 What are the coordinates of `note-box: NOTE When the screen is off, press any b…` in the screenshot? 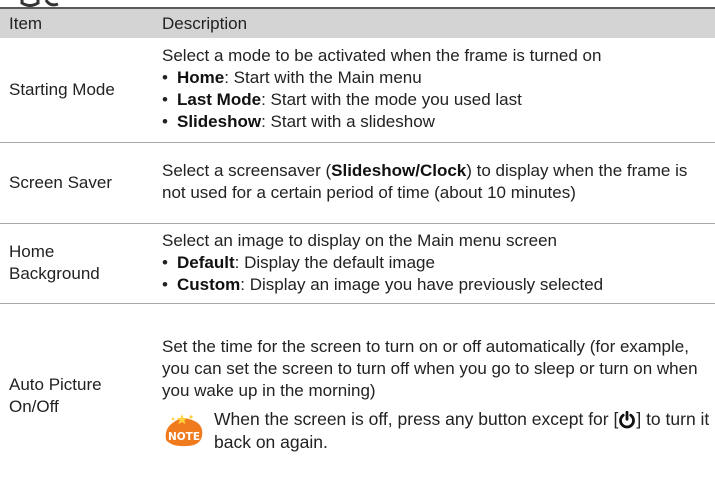 It's located at (436, 431).